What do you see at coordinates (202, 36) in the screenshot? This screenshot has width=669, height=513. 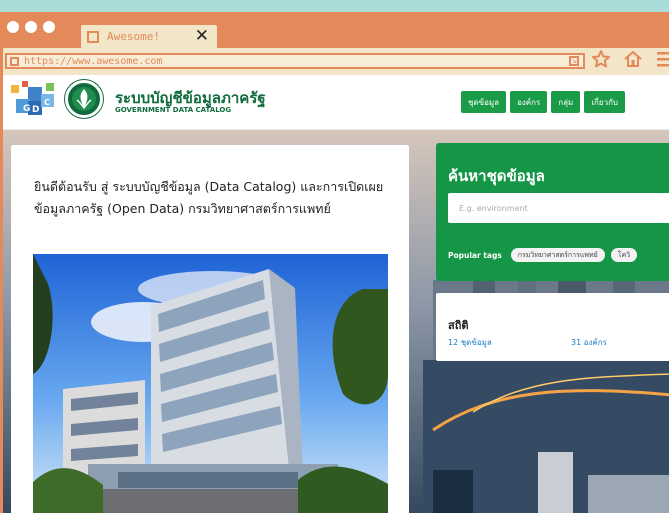 I see `tab-close-icon: ✕` at bounding box center [202, 36].